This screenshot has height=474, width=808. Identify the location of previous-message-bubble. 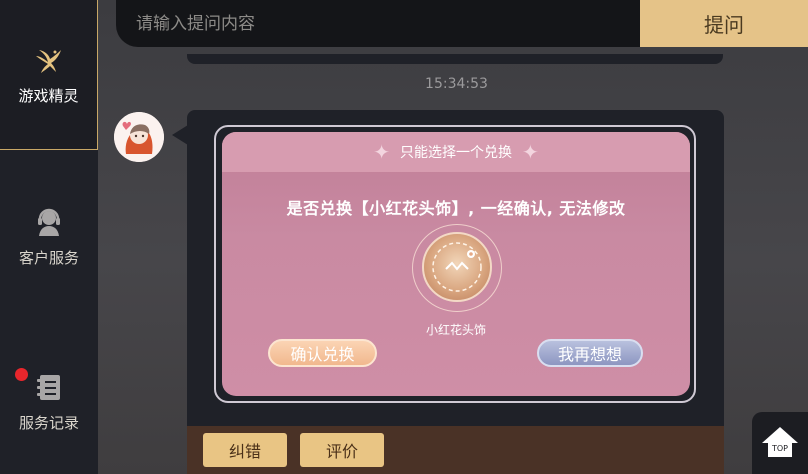
(455, 59).